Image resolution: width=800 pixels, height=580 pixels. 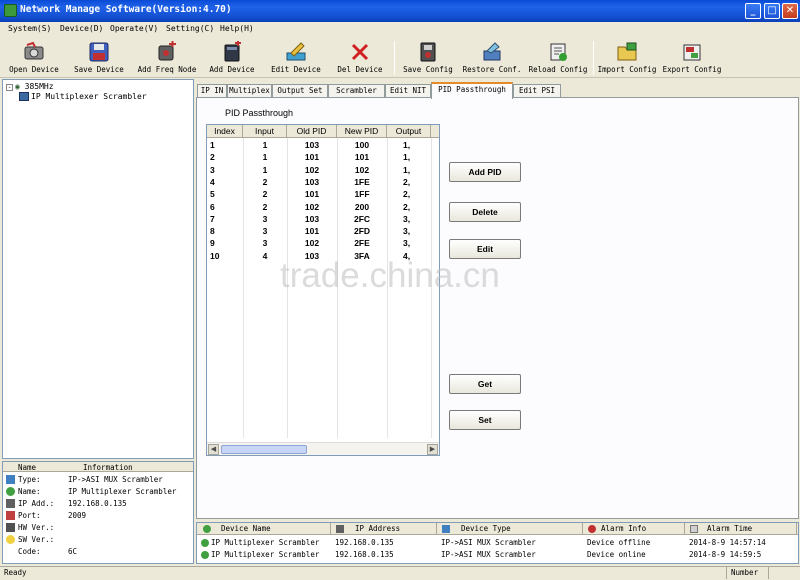 What do you see at coordinates (408, 91) in the screenshot?
I see `tab-edit-nit: Edit NIT` at bounding box center [408, 91].